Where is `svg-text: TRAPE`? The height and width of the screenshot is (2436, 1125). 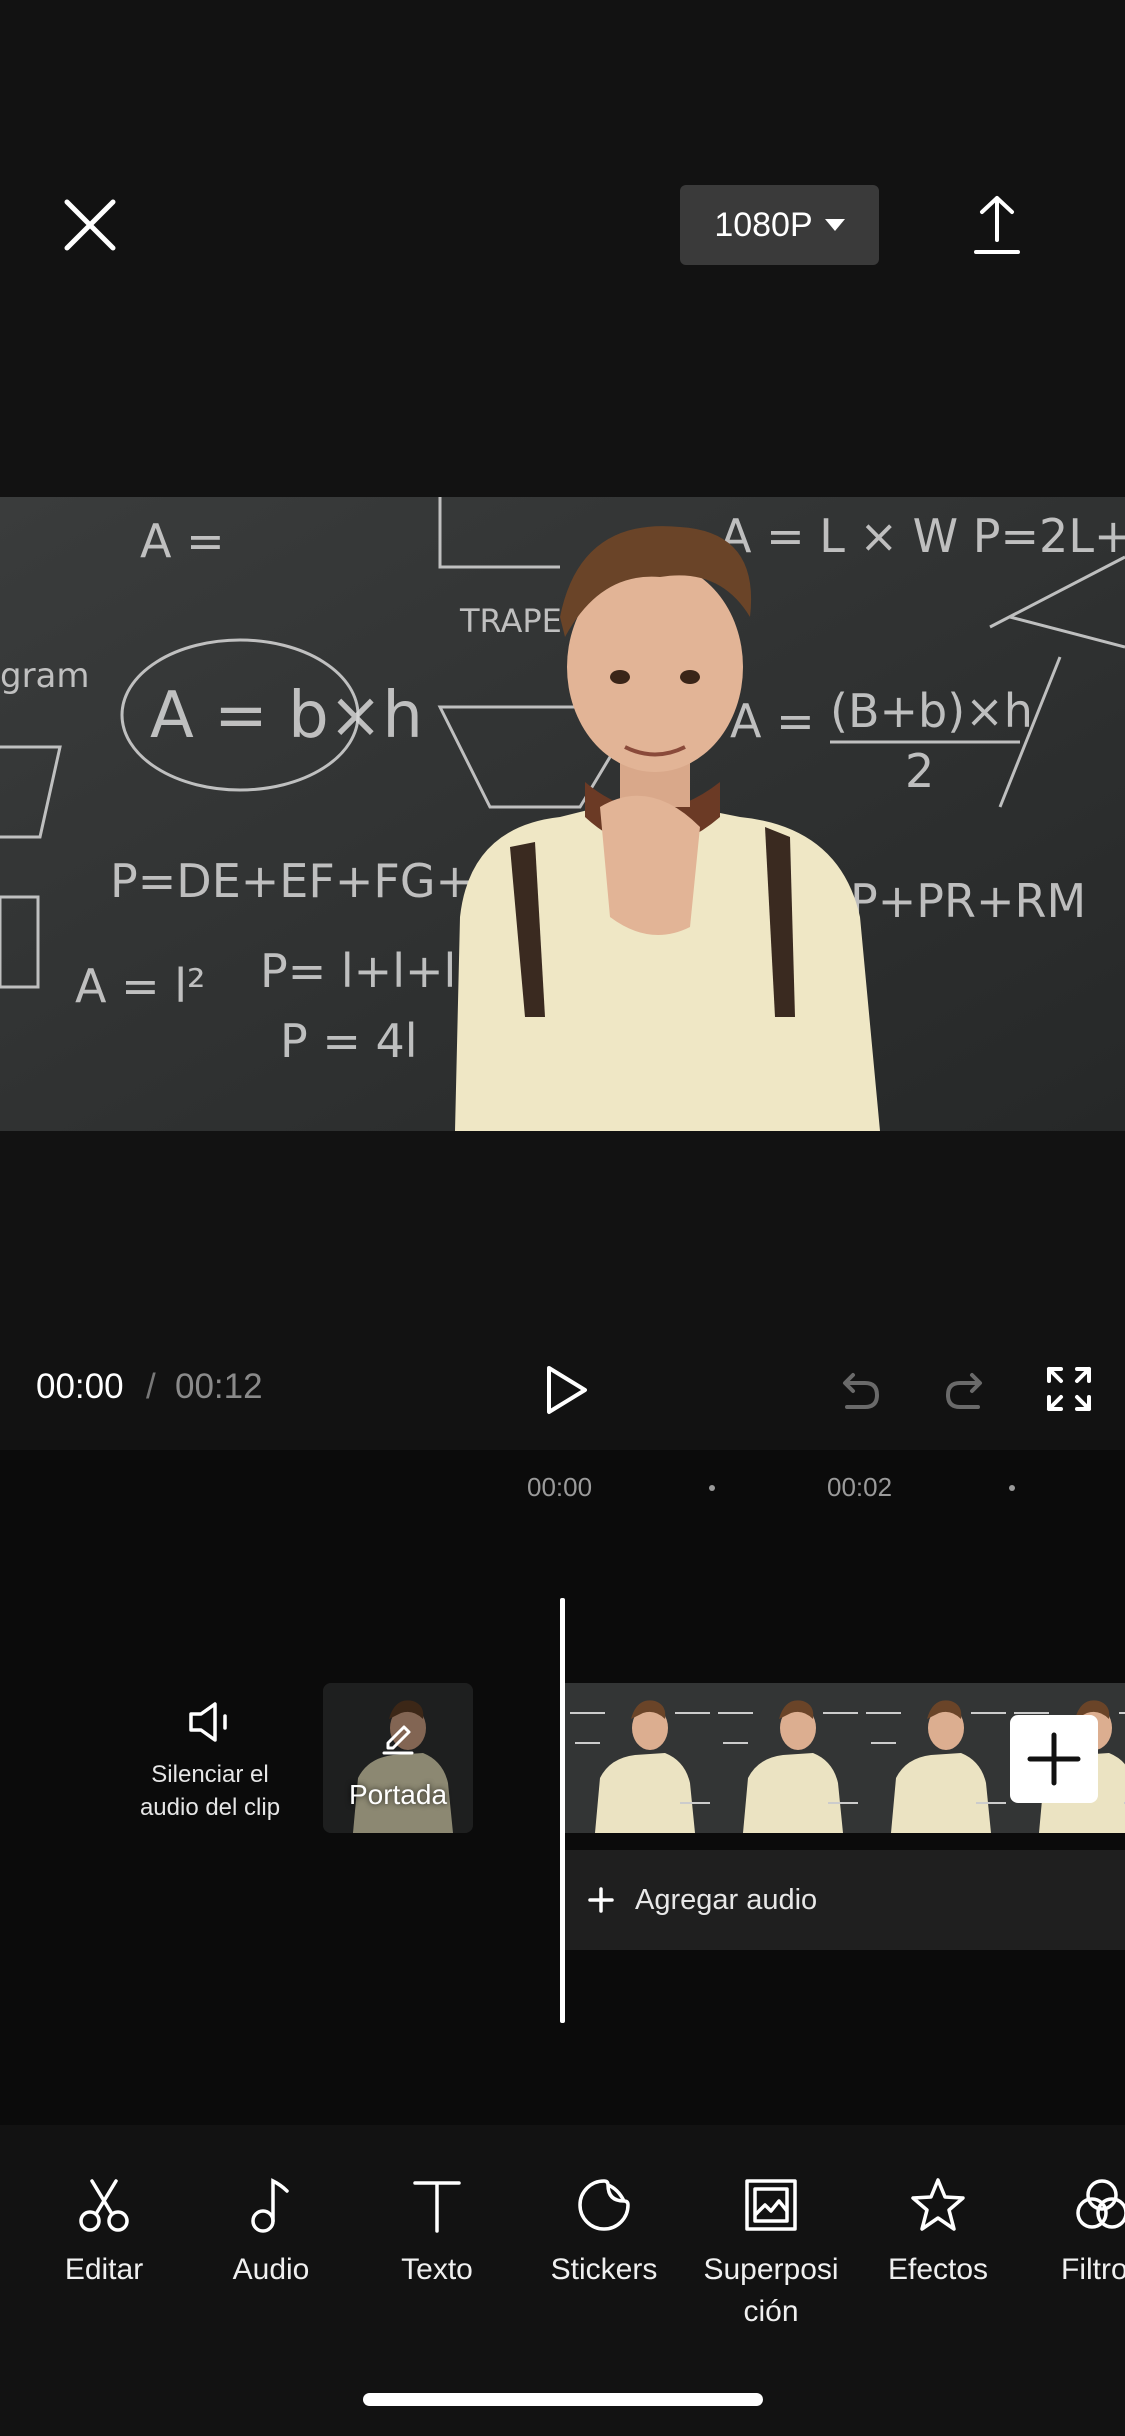
svg-text: TRAPE is located at coordinates (510, 621).